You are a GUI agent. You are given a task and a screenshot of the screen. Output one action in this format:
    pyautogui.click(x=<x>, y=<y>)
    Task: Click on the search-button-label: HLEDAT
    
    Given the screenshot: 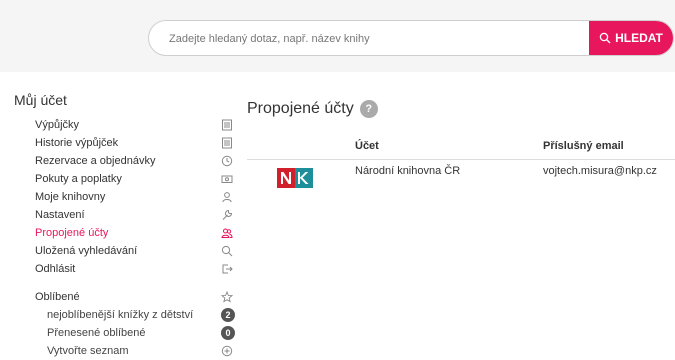 What is the action you would take?
    pyautogui.click(x=639, y=38)
    